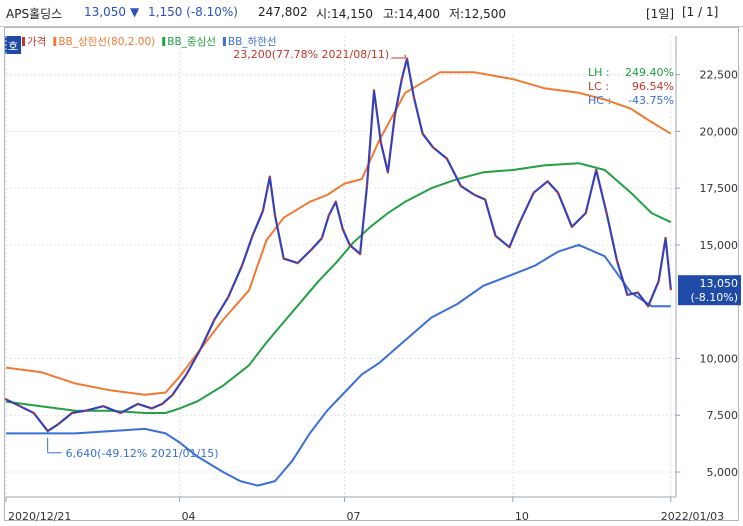 The height and width of the screenshot is (526, 743). Describe the element at coordinates (39, 516) in the screenshot. I see `x-tick-label: 2020/12/21` at that location.